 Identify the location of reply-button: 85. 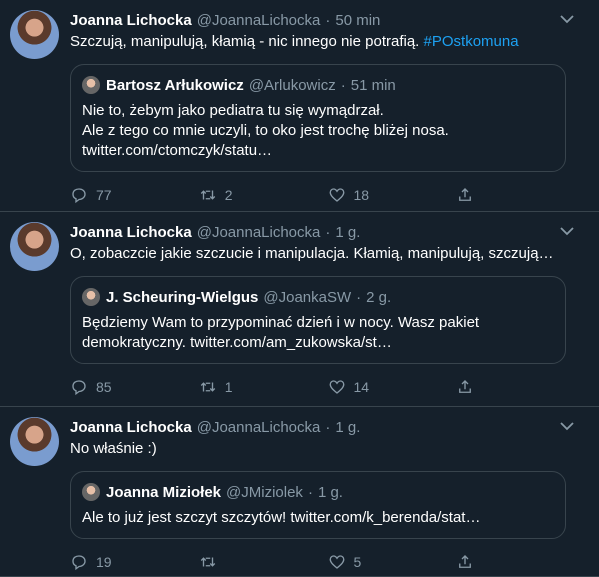
(134, 387).